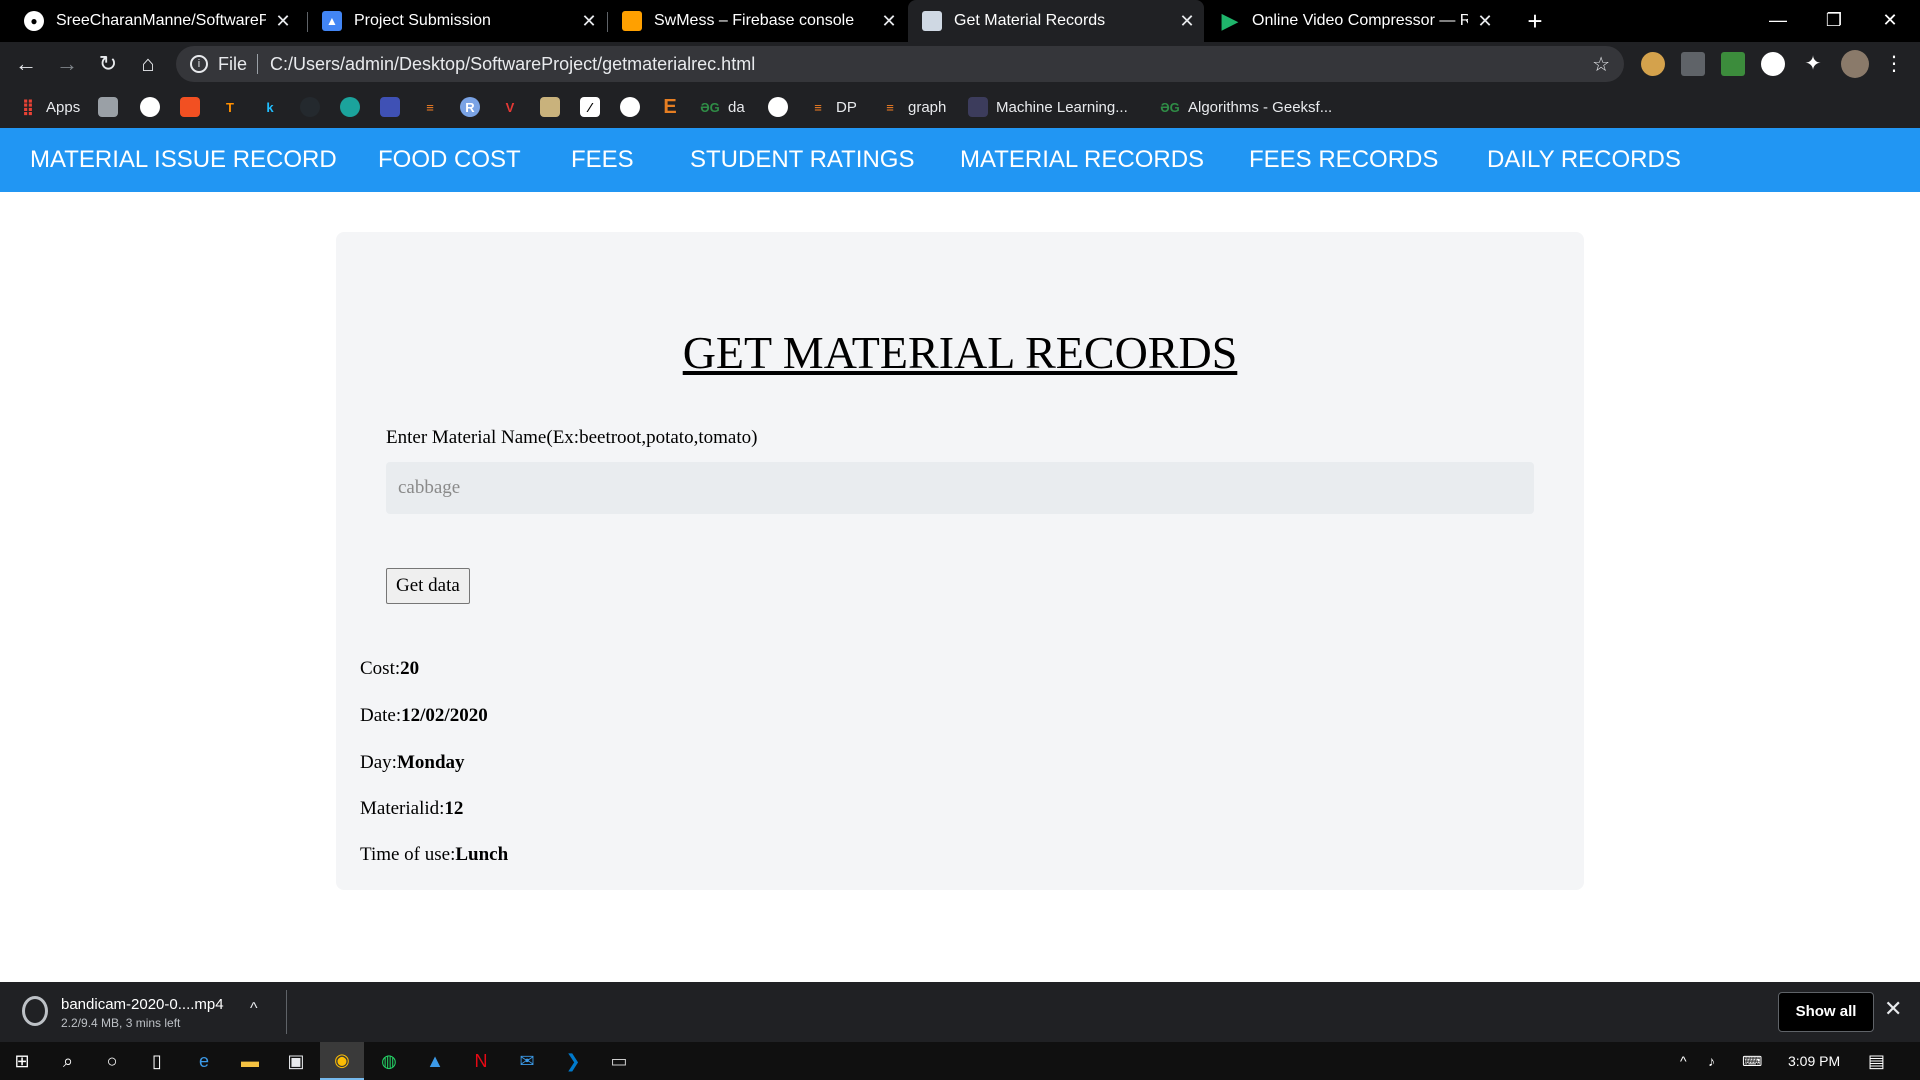 The image size is (1920, 1080). Describe the element at coordinates (1890, 21) in the screenshot. I see `close-window-icon: ✕` at that location.